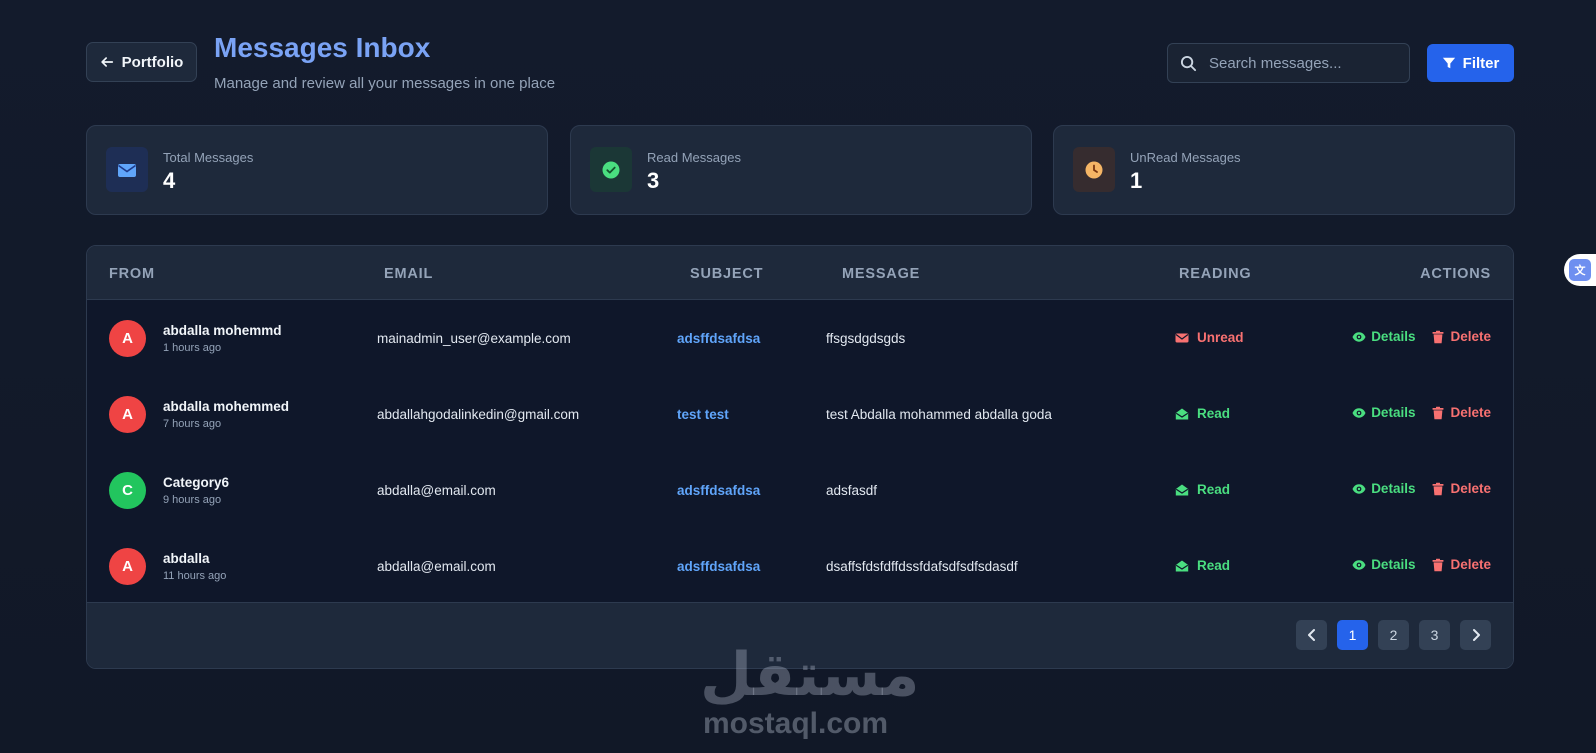 The height and width of the screenshot is (753, 1596). I want to click on next-page-button, so click(1475, 635).